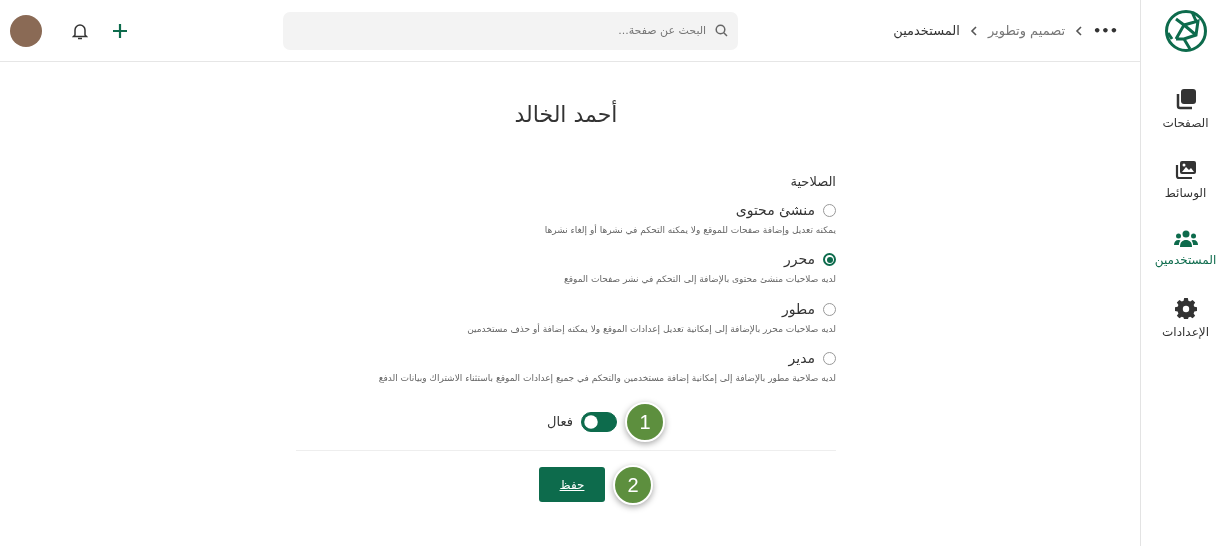 The image size is (1230, 546). What do you see at coordinates (120, 30) in the screenshot?
I see `plus-icon` at bounding box center [120, 30].